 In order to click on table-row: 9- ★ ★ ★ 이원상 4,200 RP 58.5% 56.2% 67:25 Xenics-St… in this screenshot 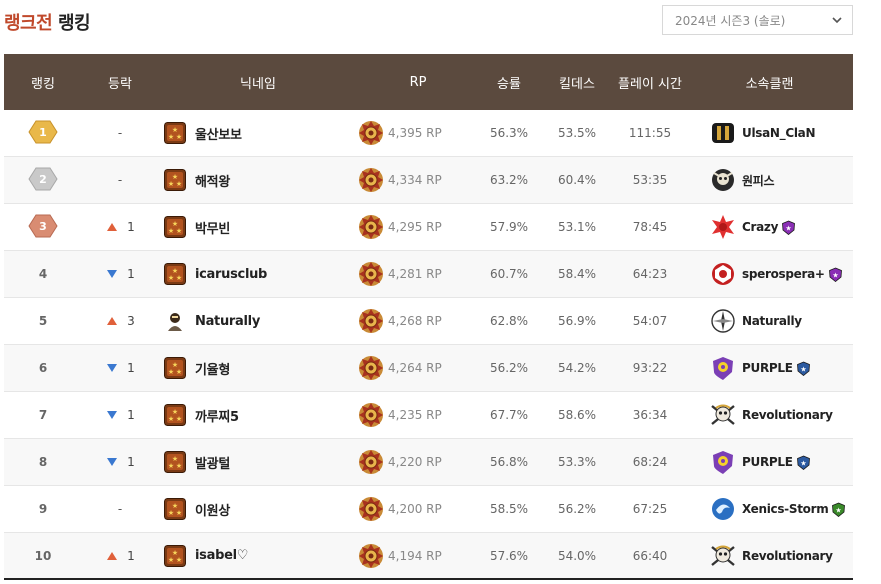, I will do `click(428, 509)`.